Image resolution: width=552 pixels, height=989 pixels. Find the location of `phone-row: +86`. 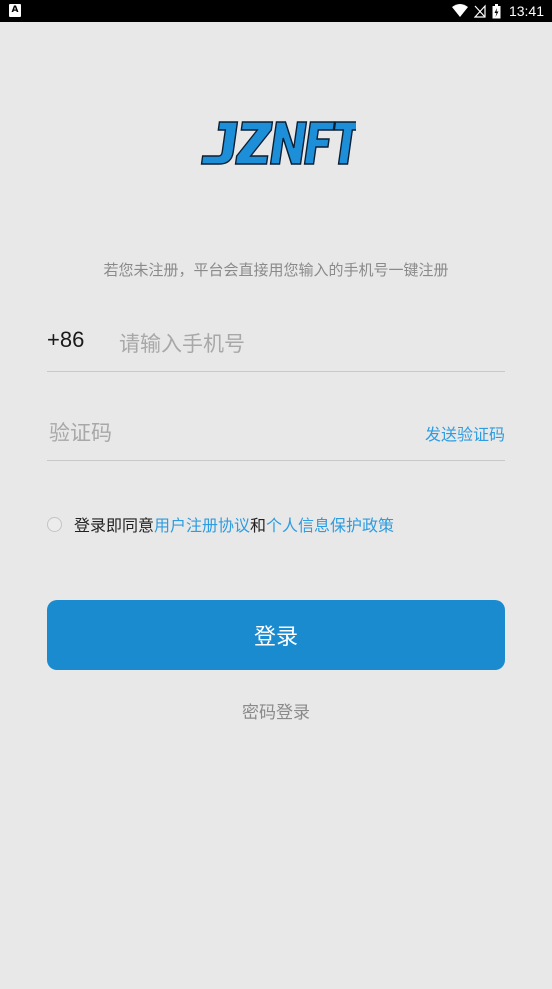

phone-row: +86 is located at coordinates (276, 345).